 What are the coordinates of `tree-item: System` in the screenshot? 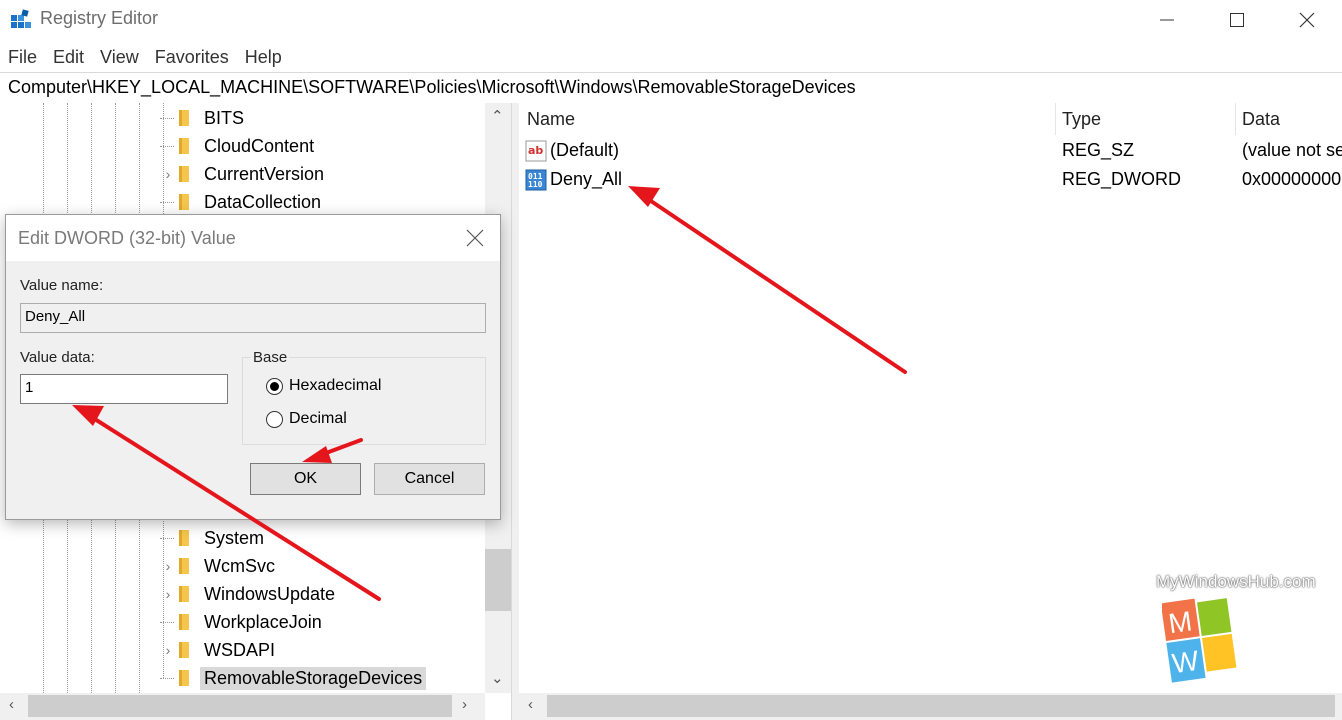 It's located at (212, 538).